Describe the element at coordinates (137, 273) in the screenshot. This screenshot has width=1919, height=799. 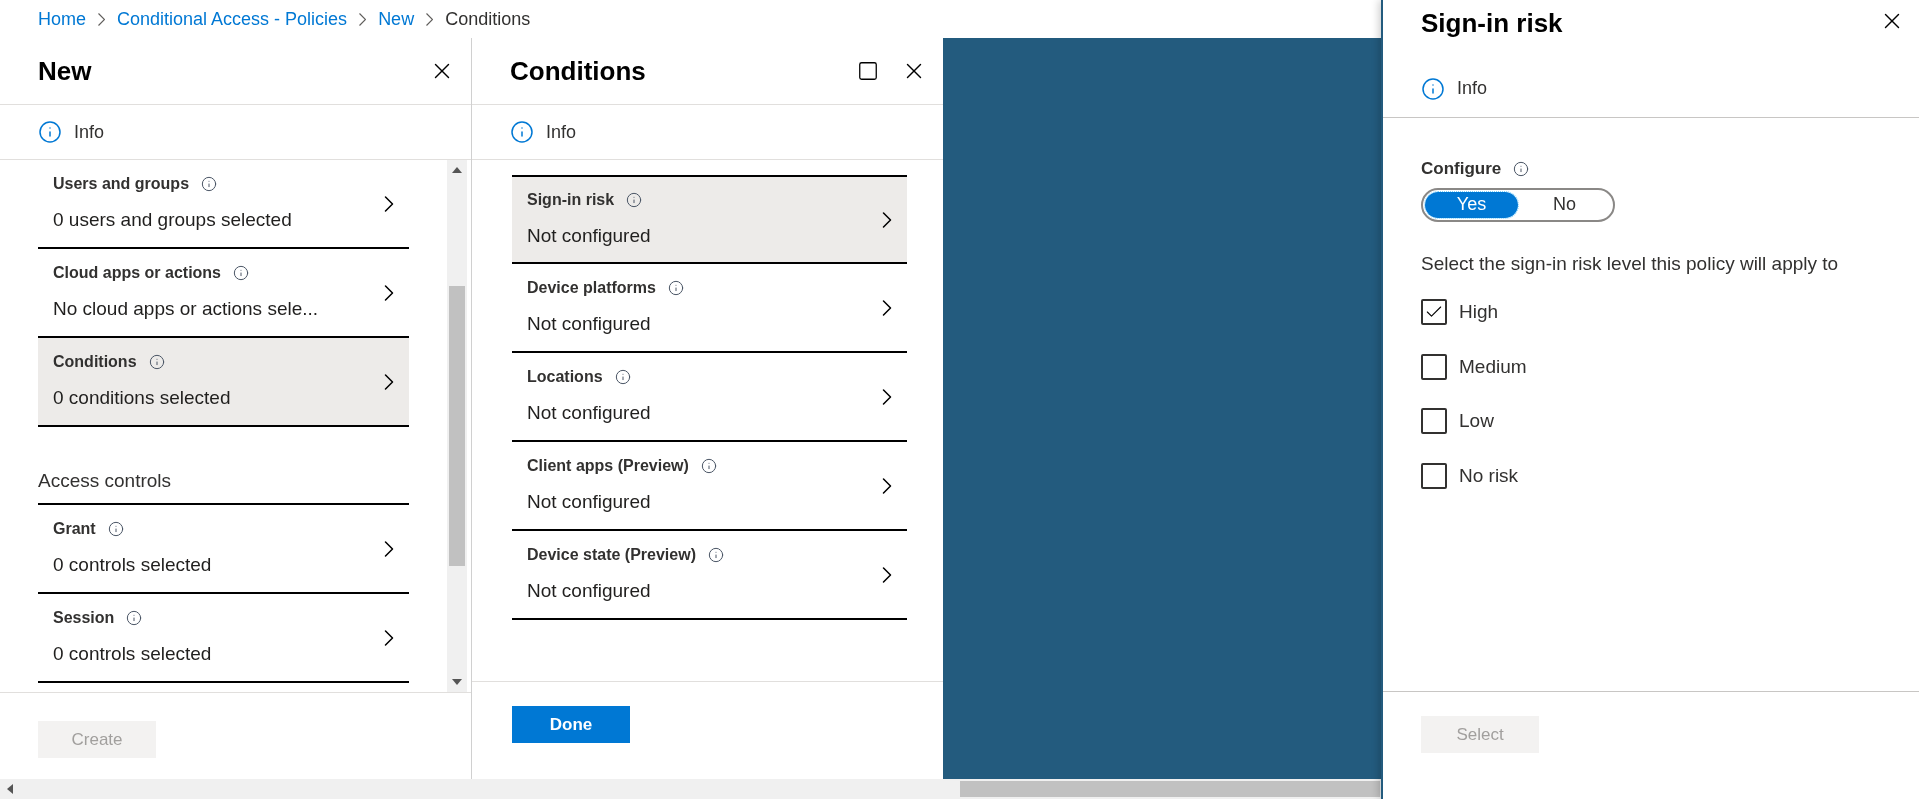
I see `item-label: Cloud apps or actions` at that location.